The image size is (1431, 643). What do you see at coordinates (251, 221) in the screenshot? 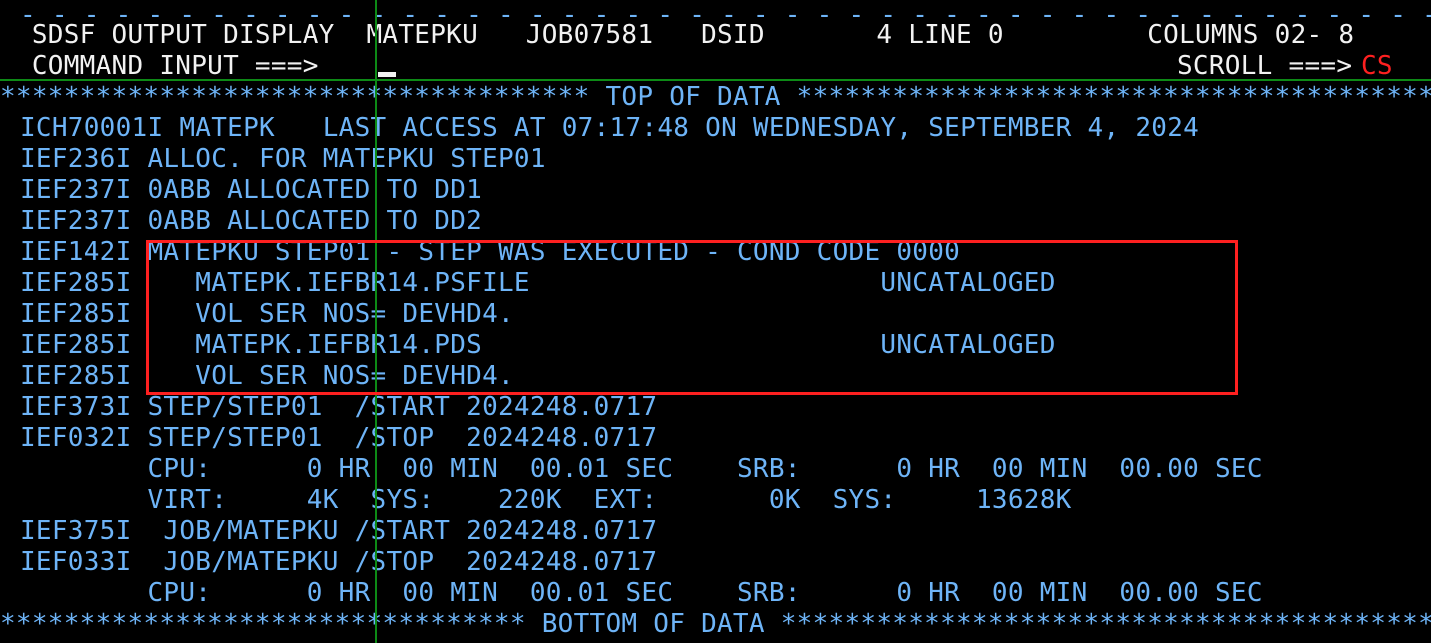
I see `log-line: IEF237I 0ABB ALLOCATED TO DD2` at bounding box center [251, 221].